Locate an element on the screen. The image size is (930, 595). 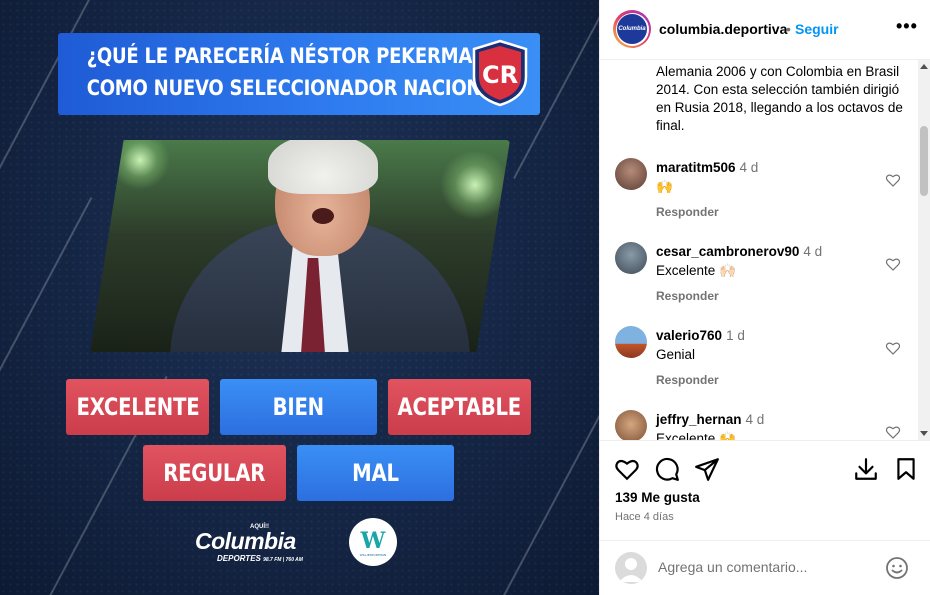
commenter-name: jeffry_hernan 4 d is located at coordinates (710, 419).